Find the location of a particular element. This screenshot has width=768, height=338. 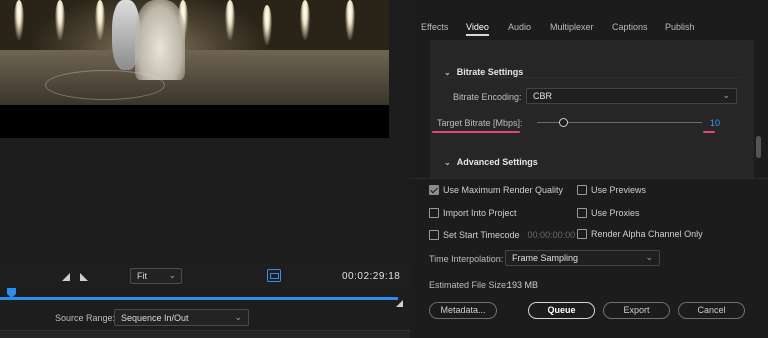

cancel-button: Cancel is located at coordinates (711, 310).